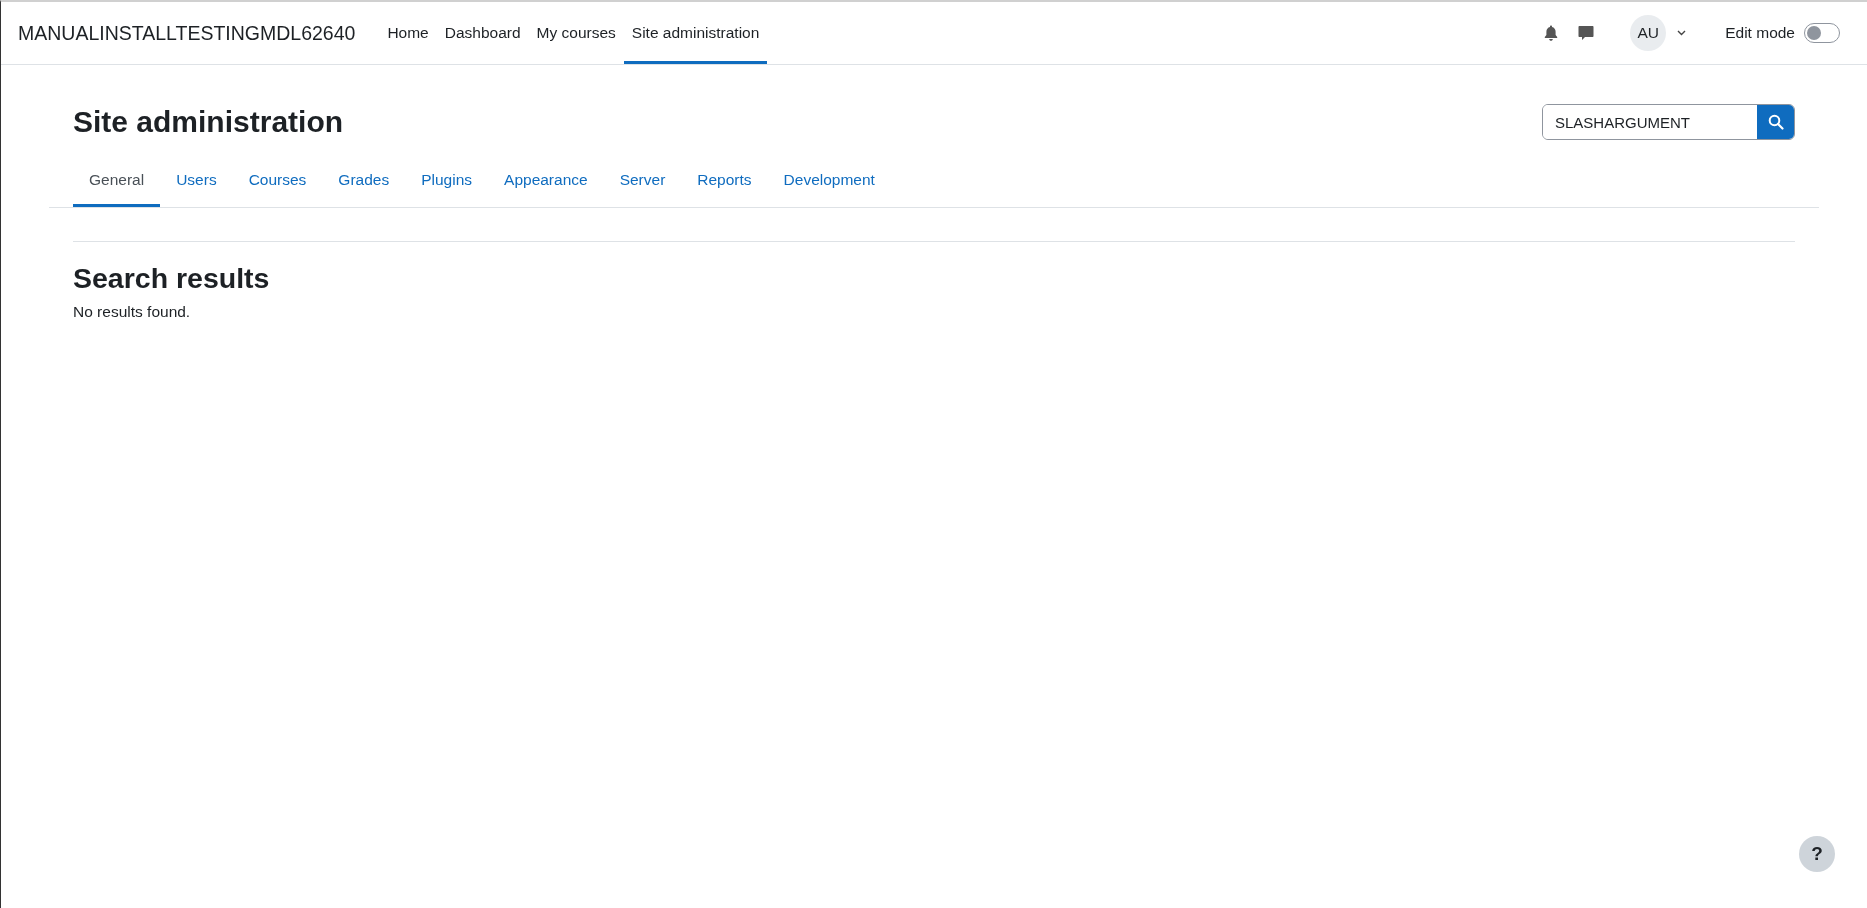 This screenshot has height=908, width=1867. Describe the element at coordinates (1817, 854) in the screenshot. I see `help-button: ?` at that location.